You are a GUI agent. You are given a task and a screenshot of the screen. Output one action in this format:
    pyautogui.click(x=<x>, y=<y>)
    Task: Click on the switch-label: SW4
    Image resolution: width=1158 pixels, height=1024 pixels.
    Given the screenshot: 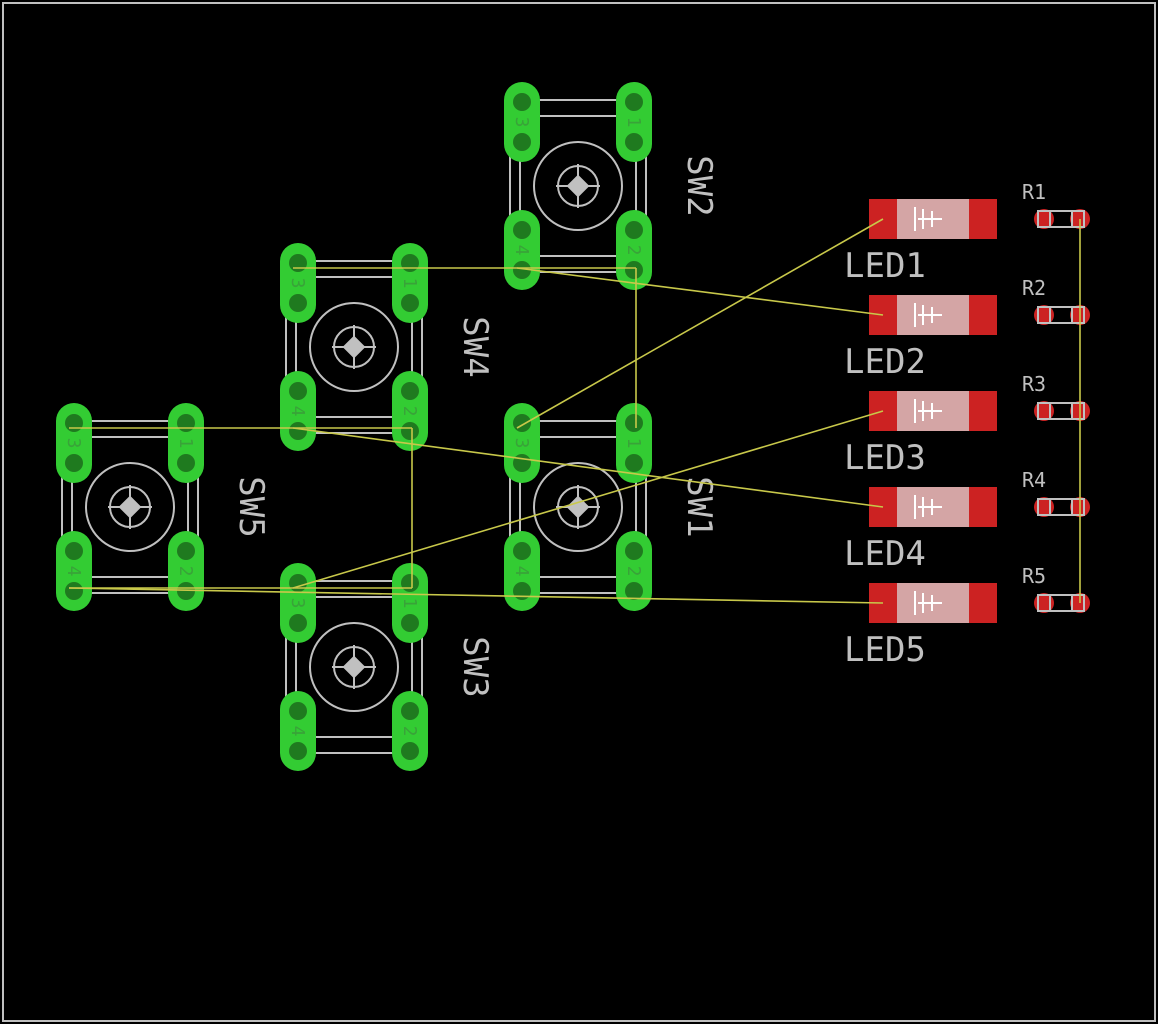 What is the action you would take?
    pyautogui.click(x=475, y=346)
    